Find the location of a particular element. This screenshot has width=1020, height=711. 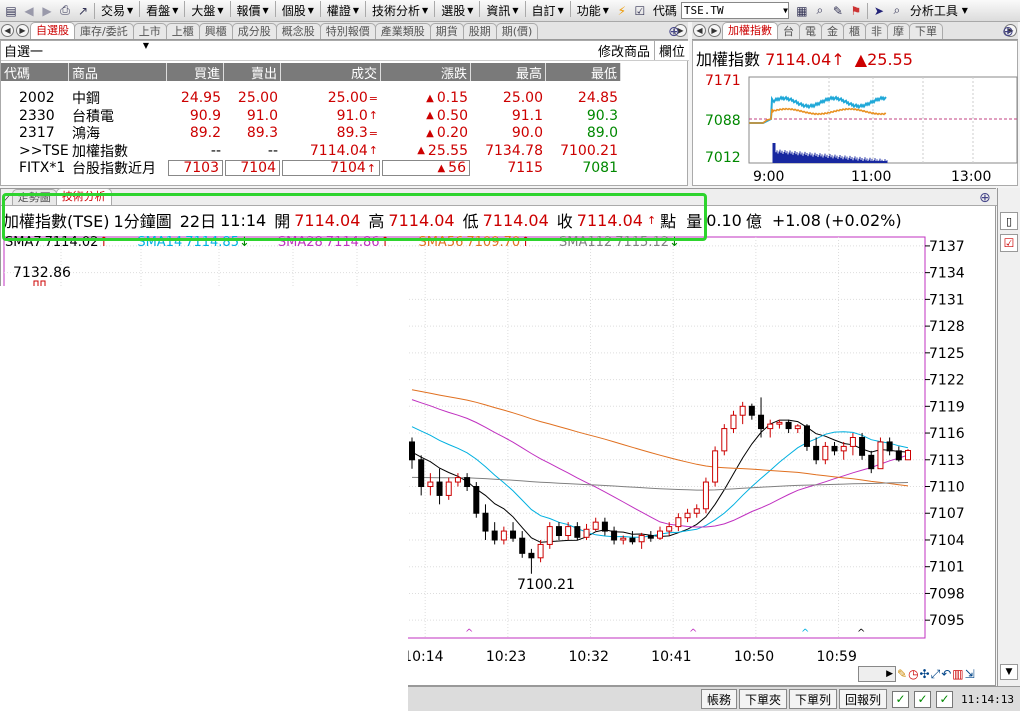

report-bar-button: 回報列 is located at coordinates (863, 699).